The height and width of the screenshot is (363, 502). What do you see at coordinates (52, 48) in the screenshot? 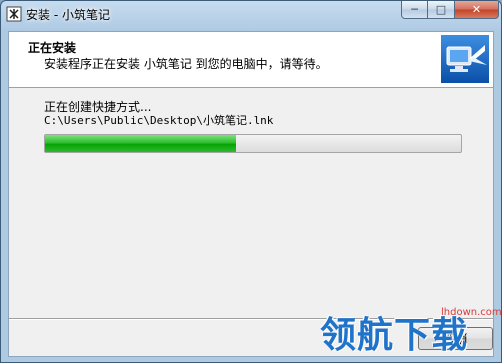
I see `page-title: 正在安装` at bounding box center [52, 48].